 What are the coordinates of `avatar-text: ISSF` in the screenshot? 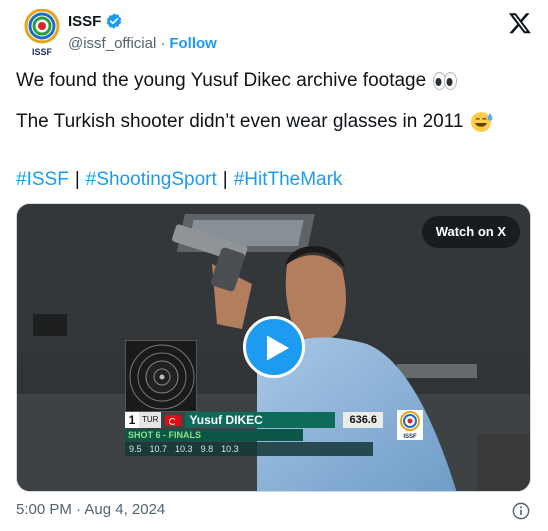 It's located at (42, 52).